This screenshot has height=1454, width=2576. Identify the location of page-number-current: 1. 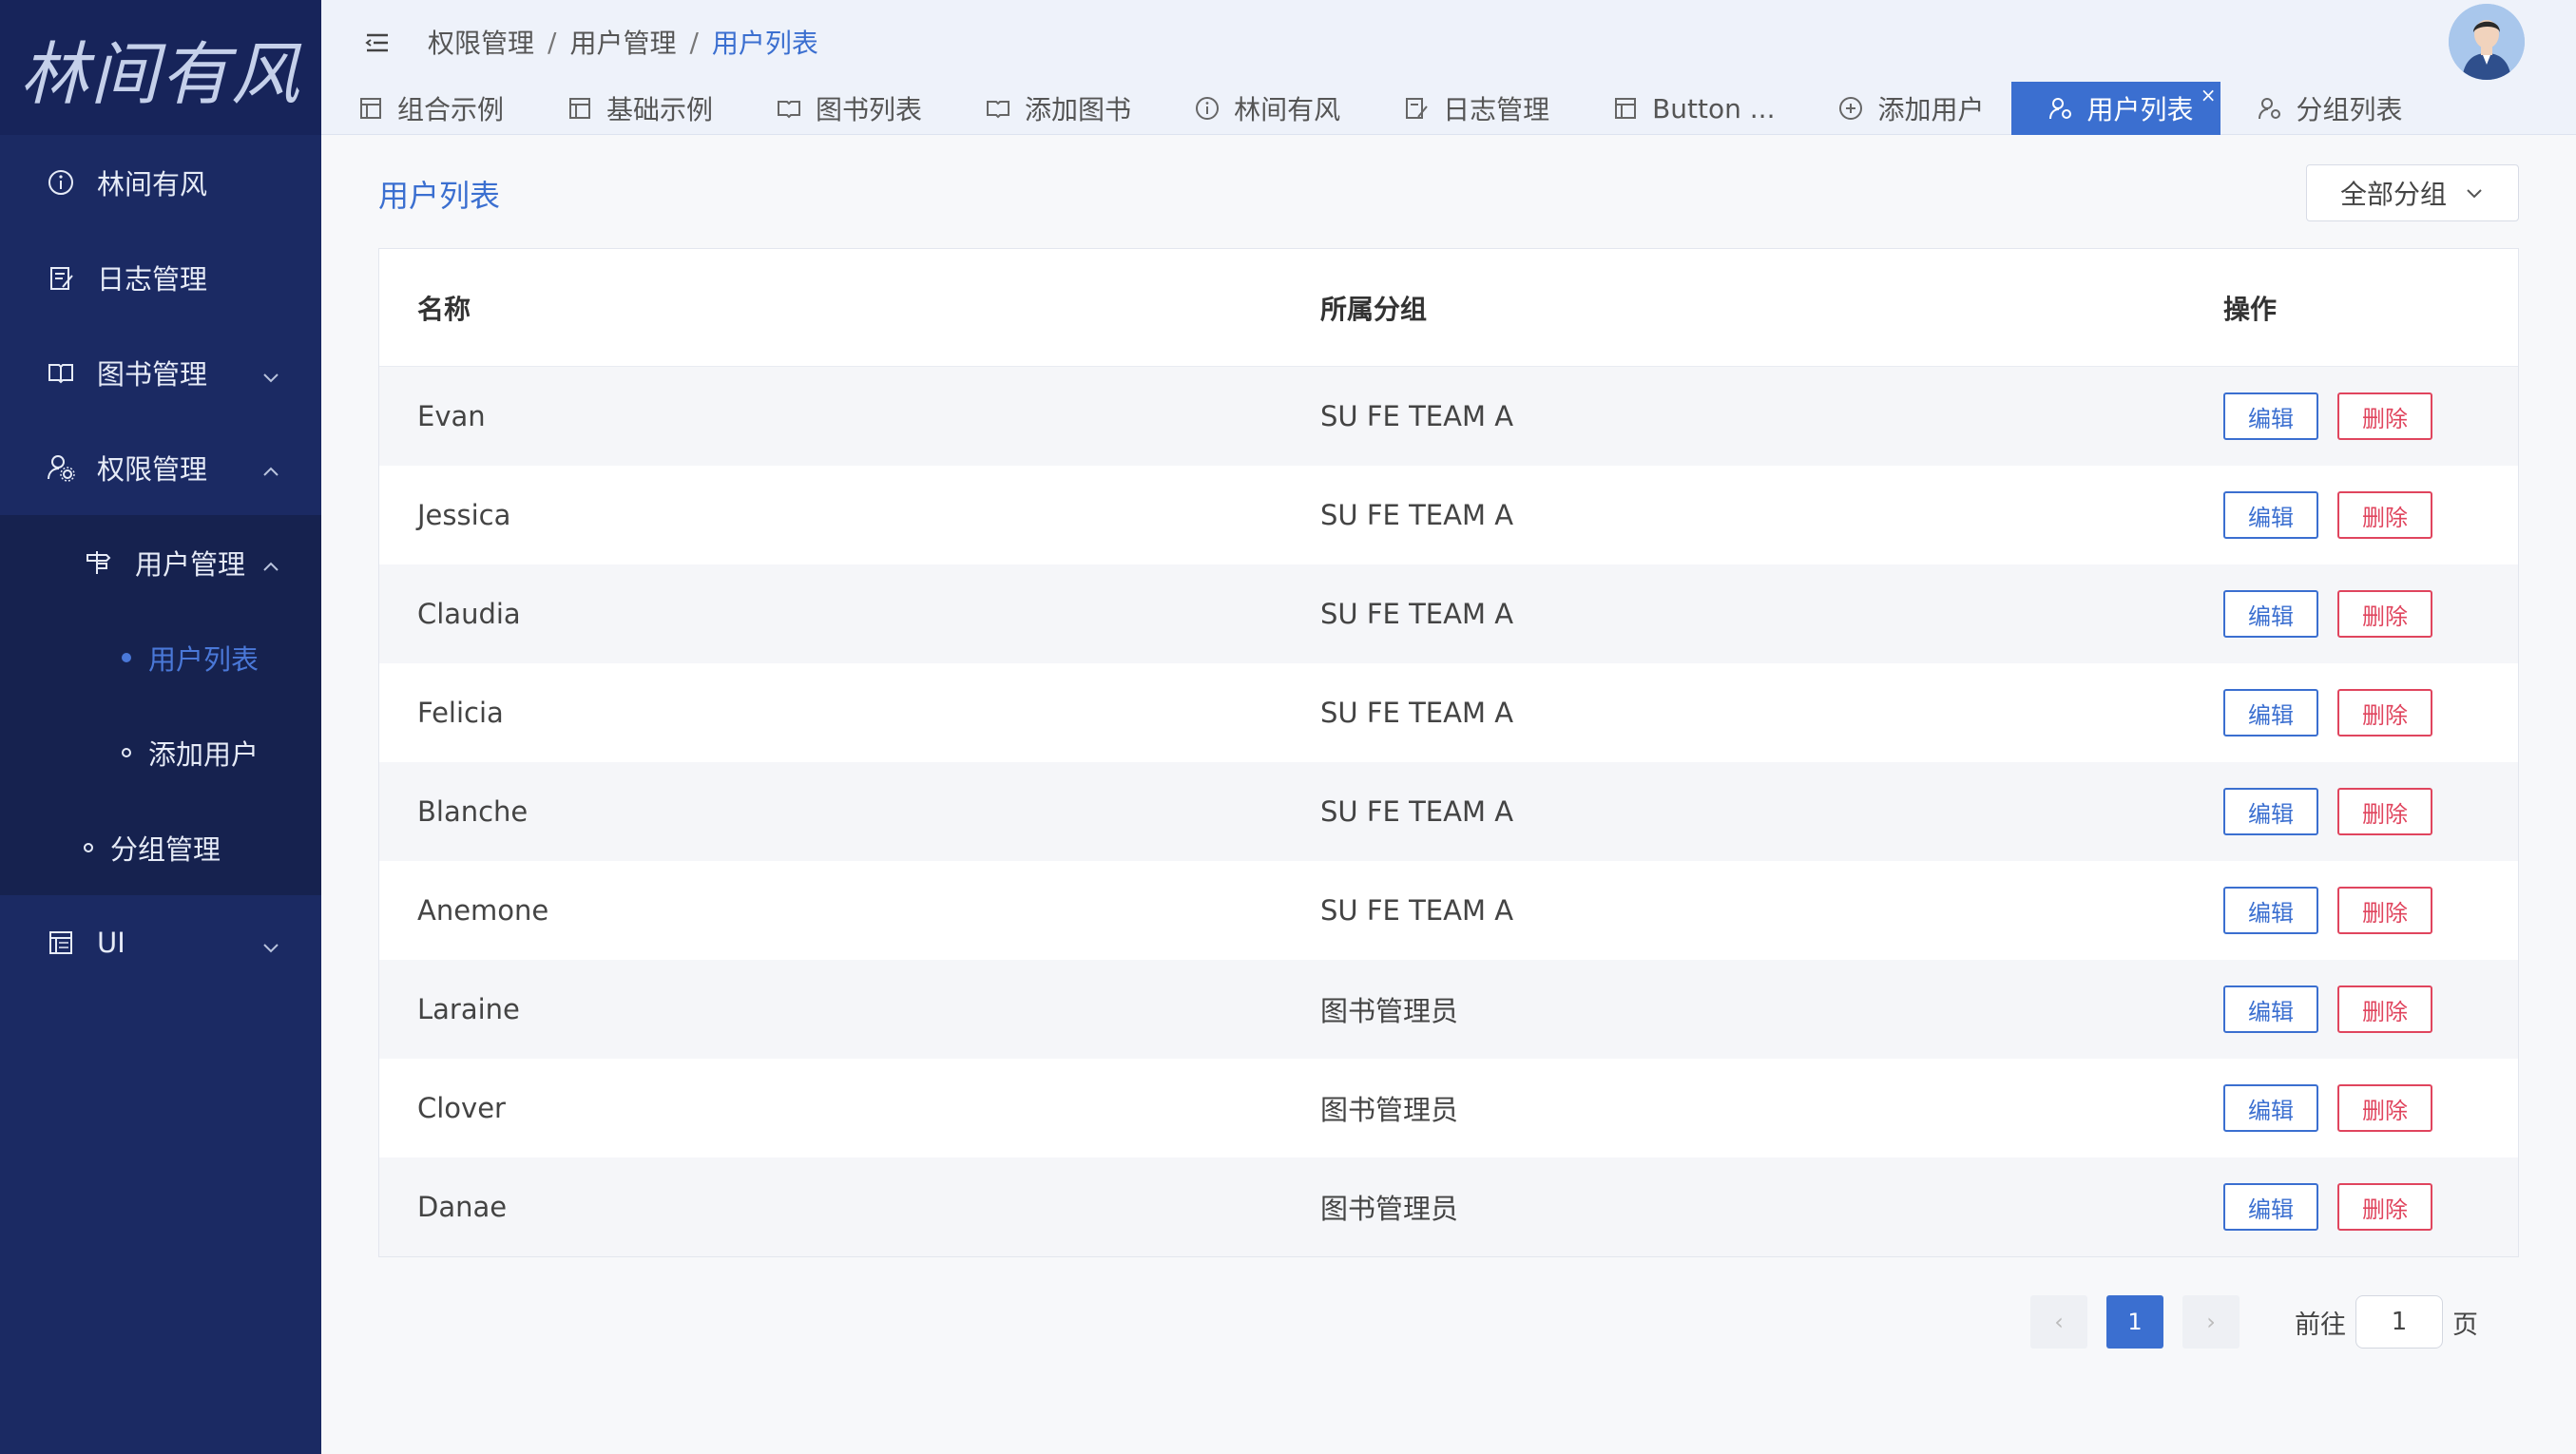
(2134, 1322).